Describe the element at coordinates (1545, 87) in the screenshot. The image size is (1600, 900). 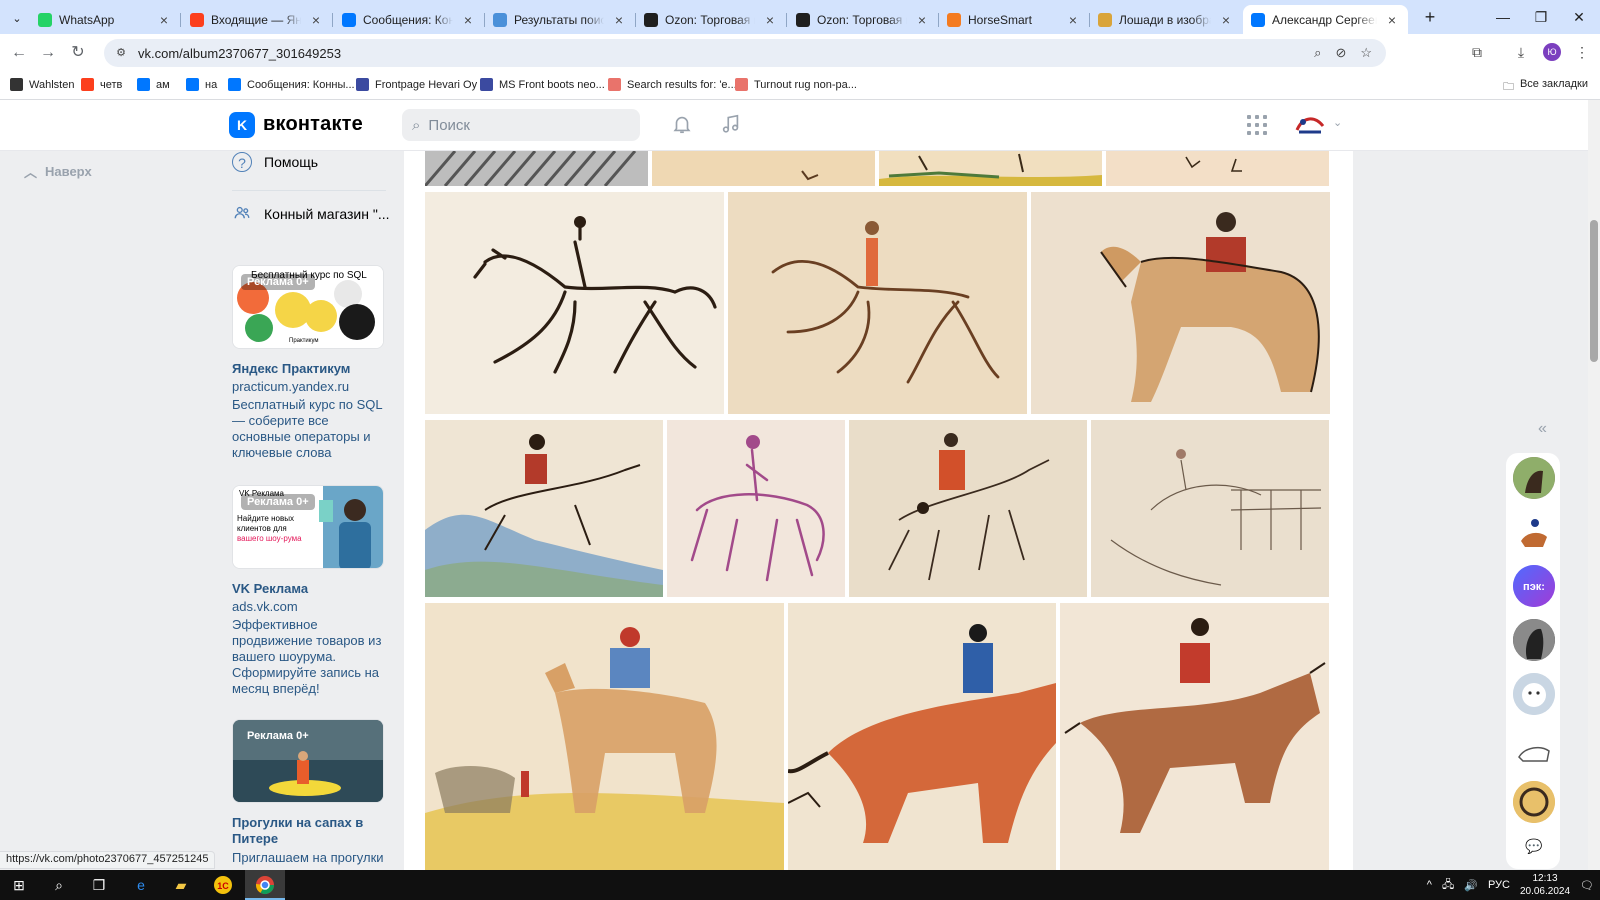
I see `all-bookmarks-button: 🗀 Все закладки` at that location.